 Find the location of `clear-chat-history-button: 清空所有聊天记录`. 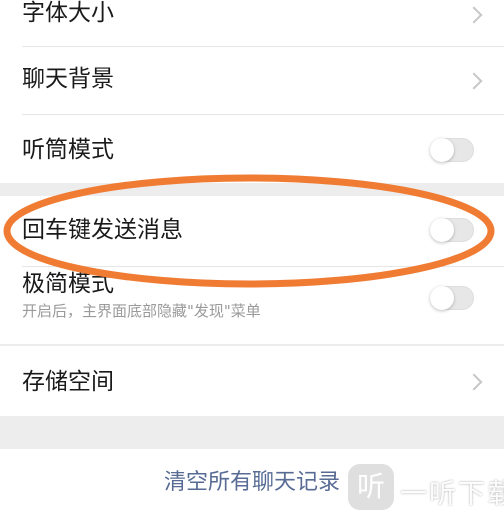

clear-chat-history-button: 清空所有聊天记录 is located at coordinates (252, 483).